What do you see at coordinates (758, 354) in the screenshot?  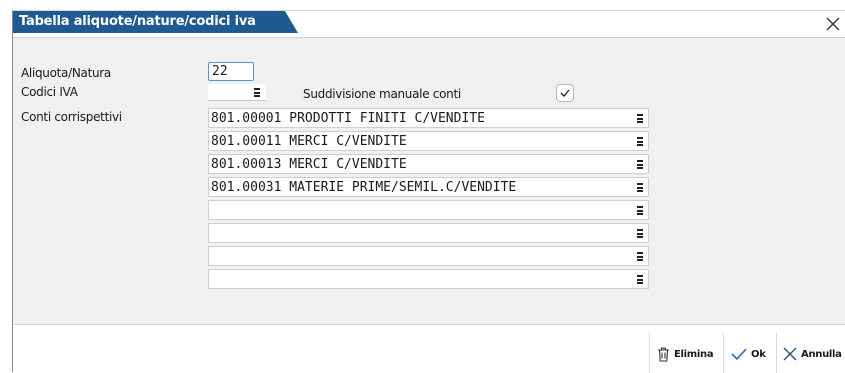 I see `ok-label: Ok` at bounding box center [758, 354].